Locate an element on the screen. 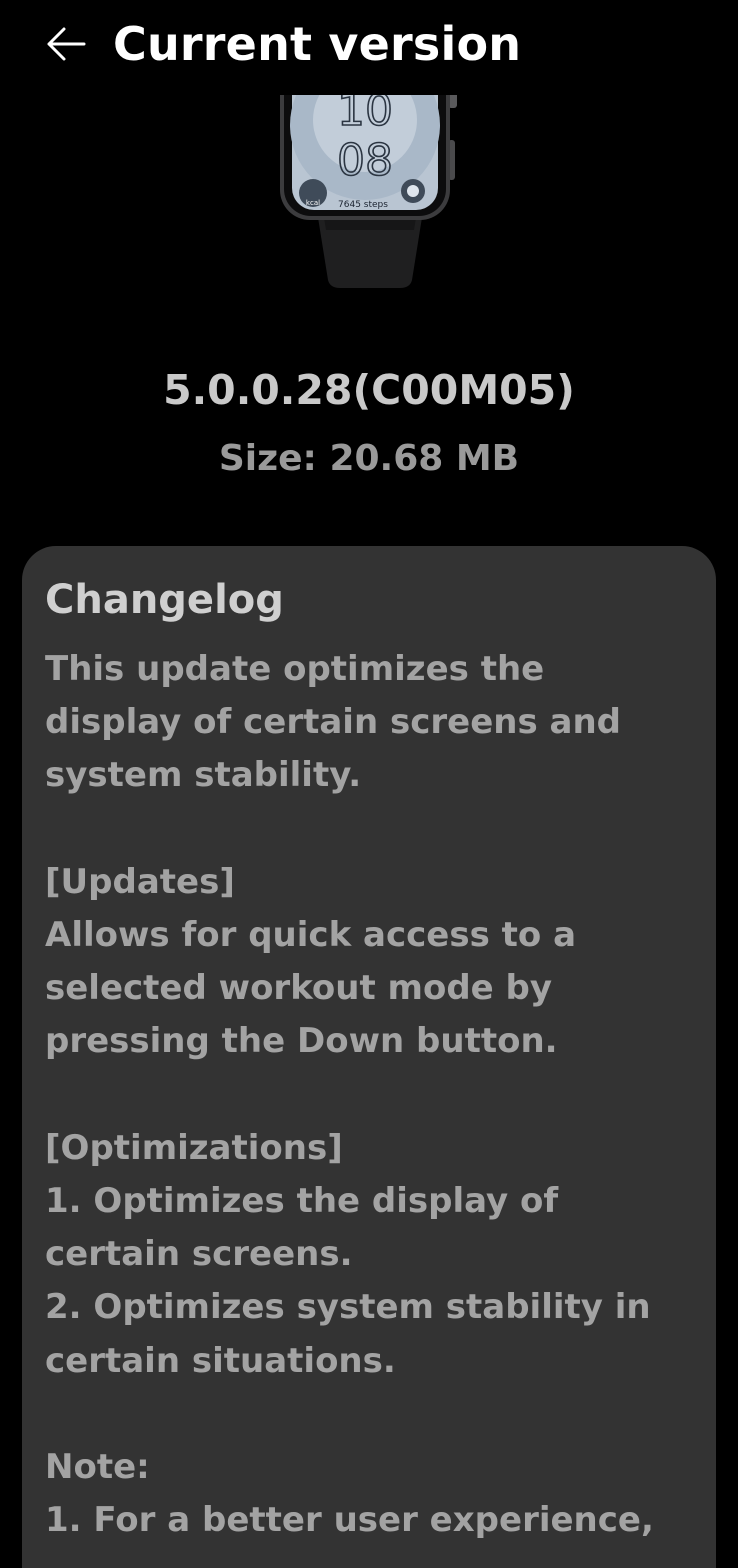 The height and width of the screenshot is (1568, 738). changelog-line: selected workout mode by is located at coordinates (299, 988).